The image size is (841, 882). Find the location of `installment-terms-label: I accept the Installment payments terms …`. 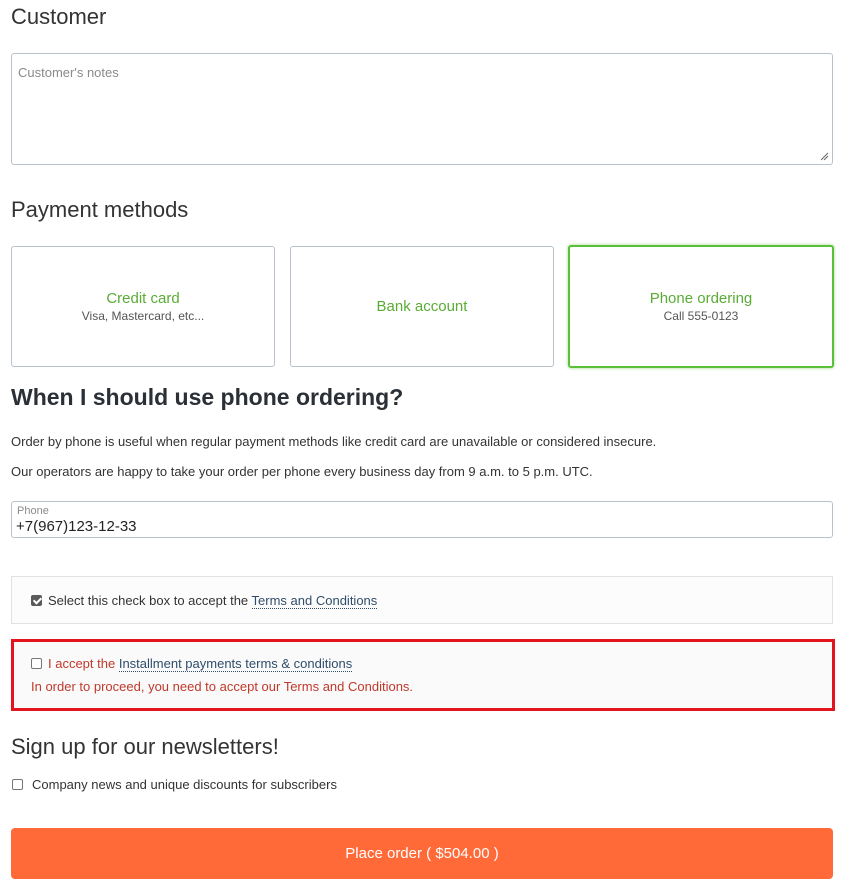

installment-terms-label: I accept the Installment payments terms … is located at coordinates (200, 664).